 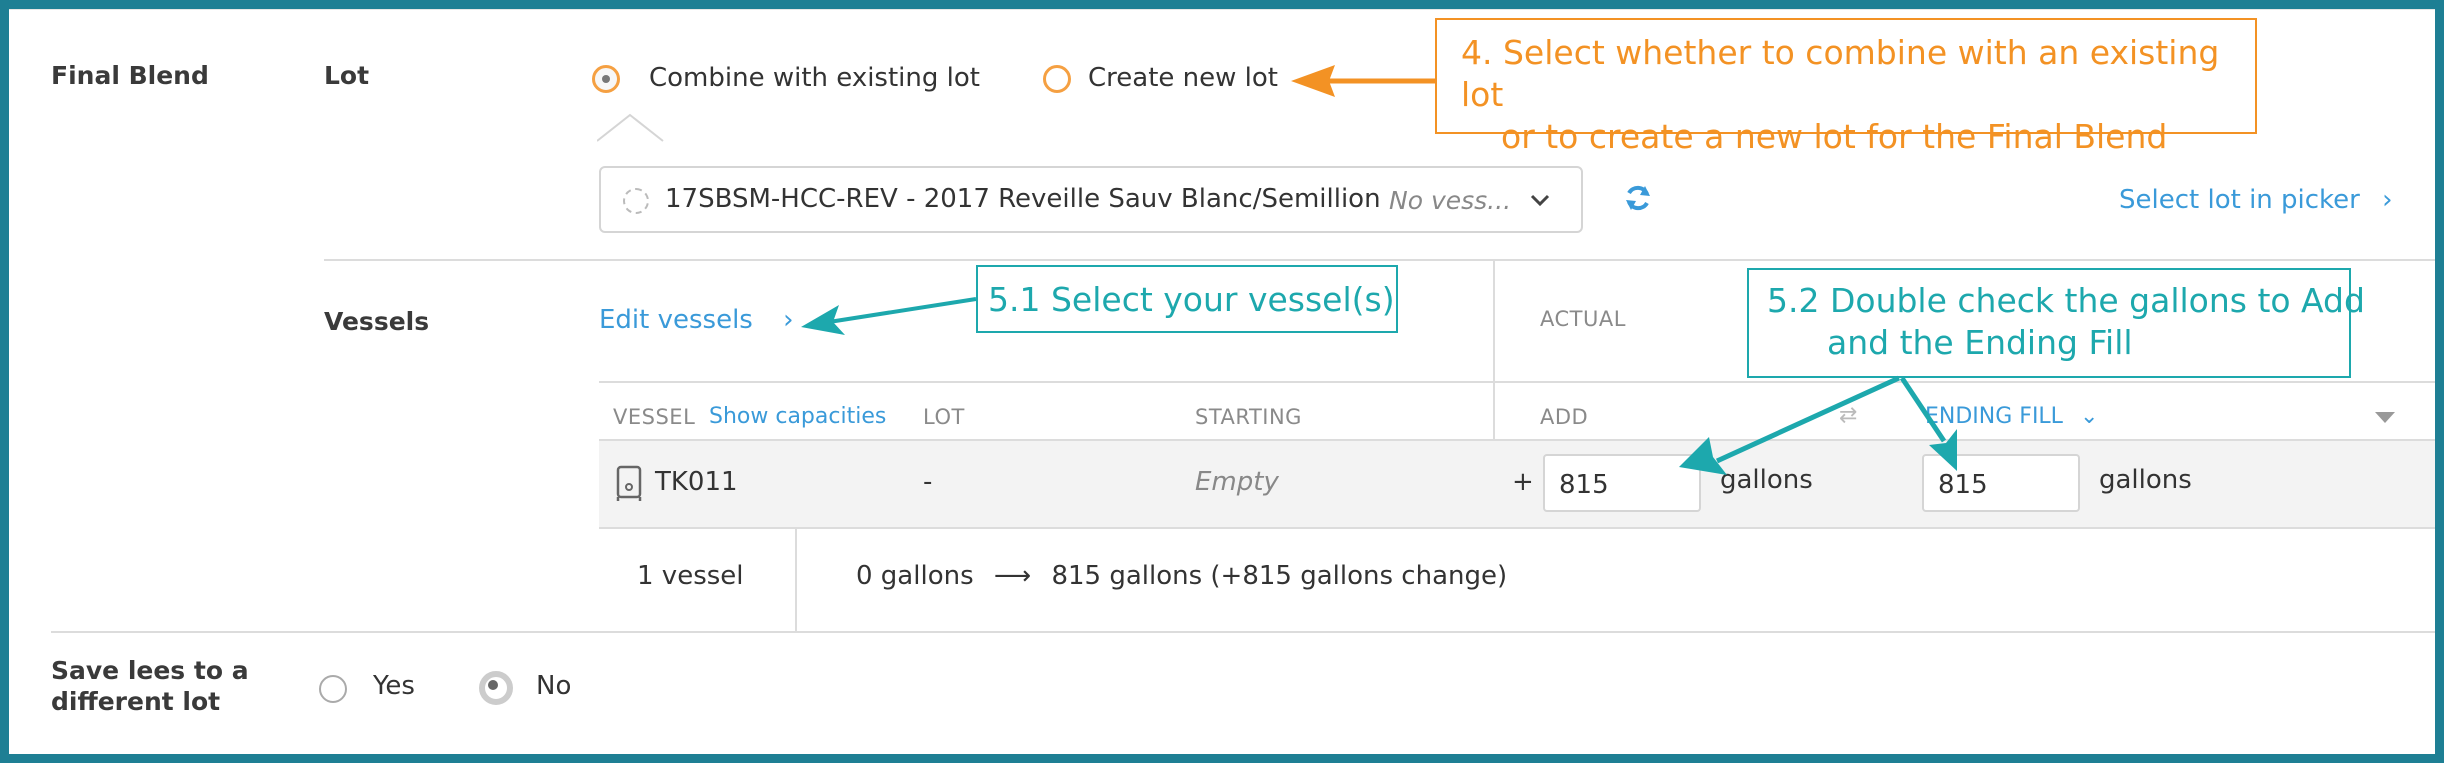 I want to click on vessels-label: Vessels, so click(x=377, y=321).